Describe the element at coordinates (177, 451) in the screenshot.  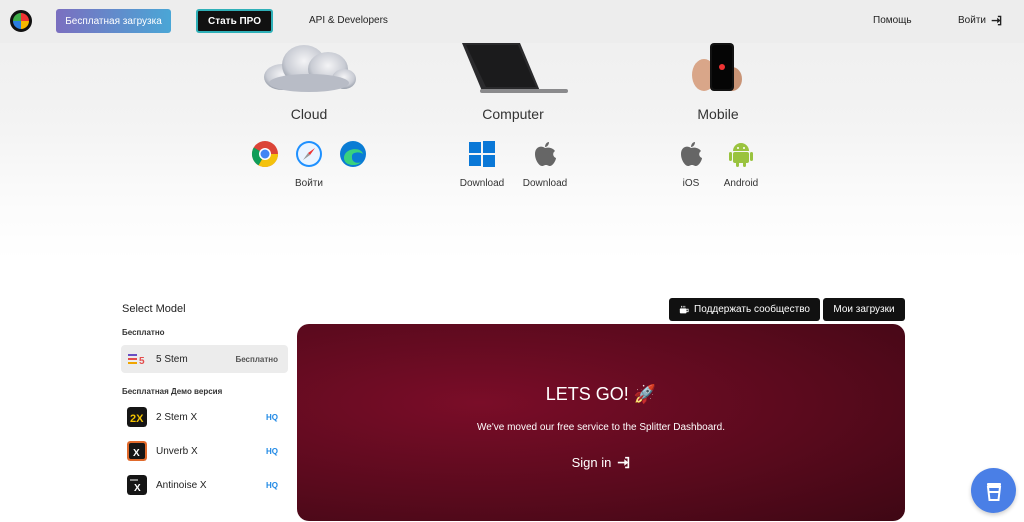
I see `model-name: Unverb X` at that location.